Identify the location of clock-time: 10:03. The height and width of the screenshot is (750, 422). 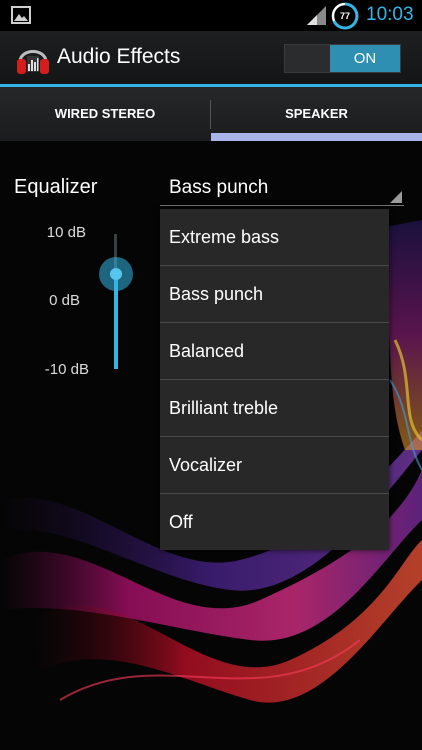
(390, 14).